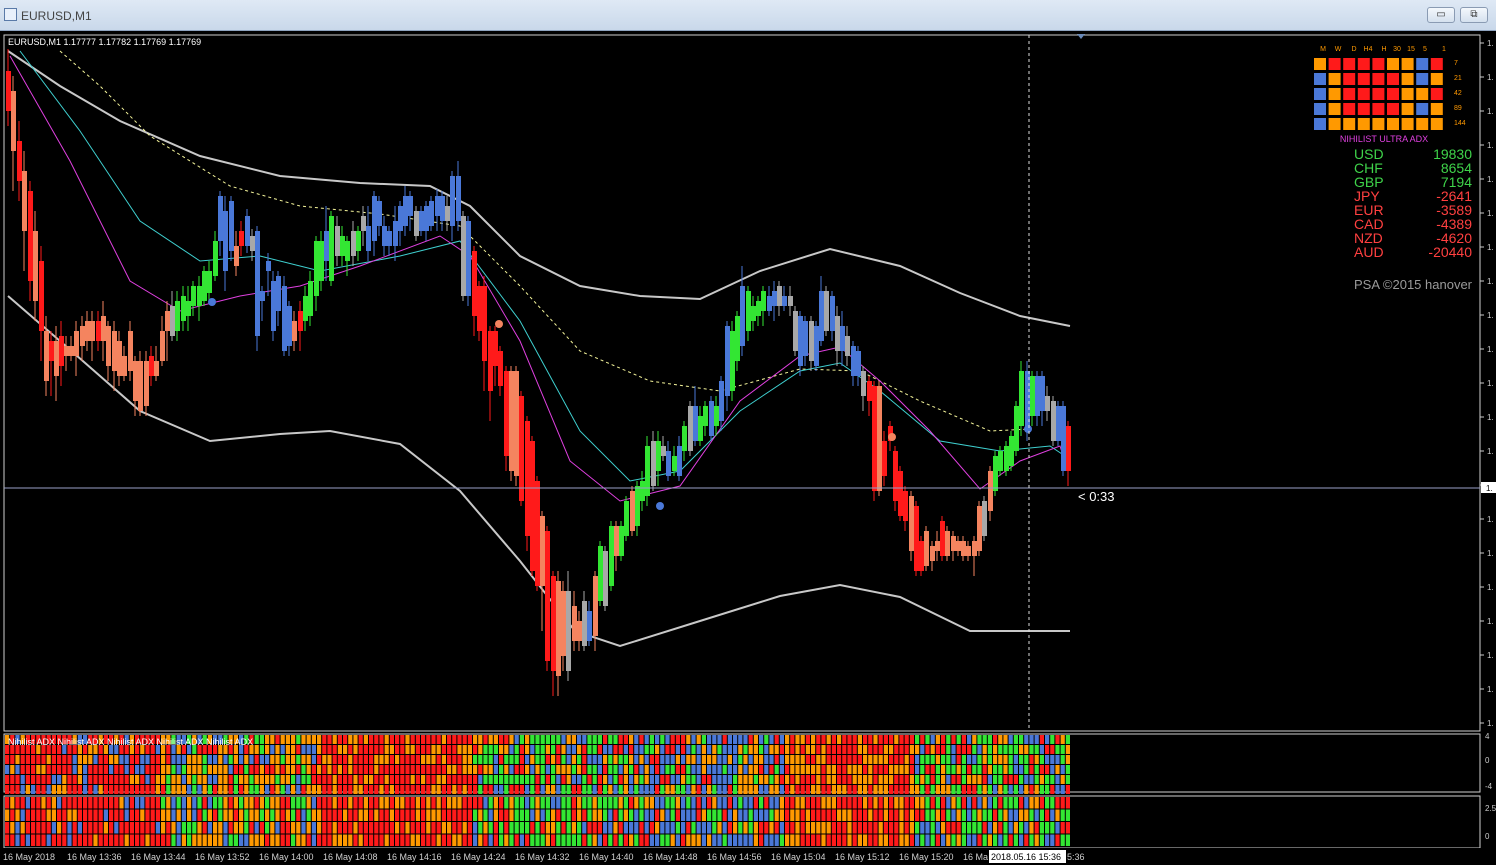 The image size is (1496, 865). What do you see at coordinates (1487, 760) in the screenshot?
I see `sub1-axis-tick: 0` at bounding box center [1487, 760].